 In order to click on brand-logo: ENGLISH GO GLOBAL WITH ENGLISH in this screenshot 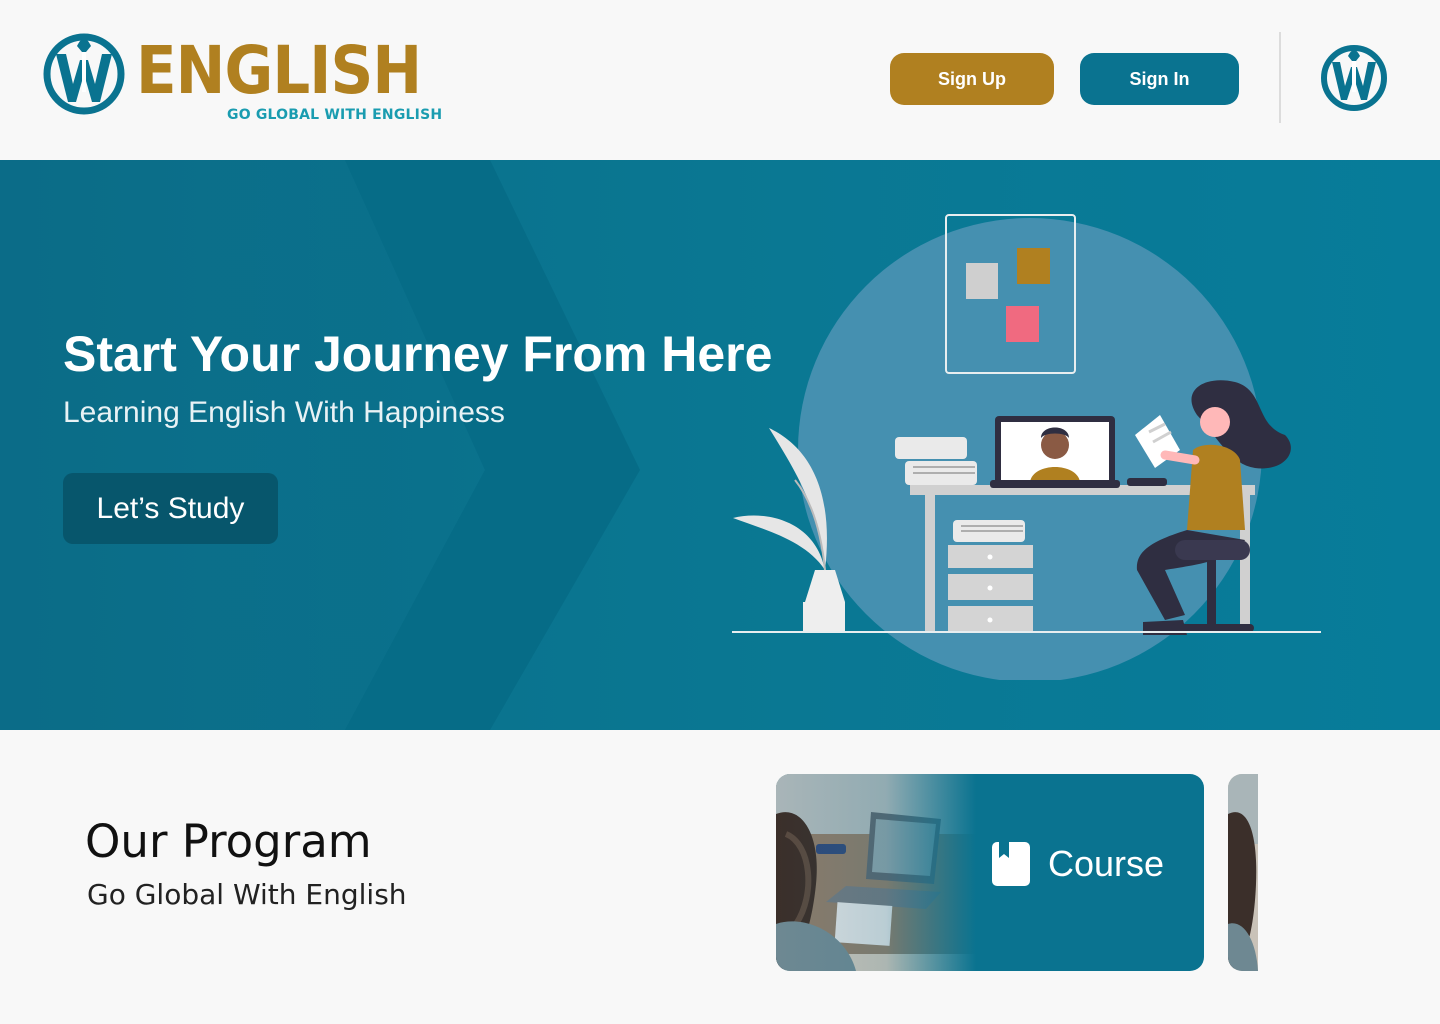, I will do `click(247, 79)`.